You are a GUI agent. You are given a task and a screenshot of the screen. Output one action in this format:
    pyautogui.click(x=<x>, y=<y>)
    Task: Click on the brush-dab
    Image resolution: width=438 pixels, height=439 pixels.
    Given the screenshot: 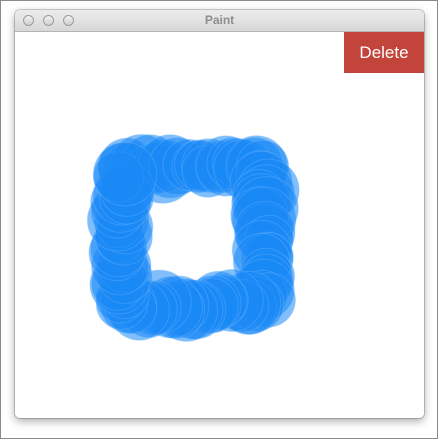 What is the action you would take?
    pyautogui.click(x=125, y=174)
    